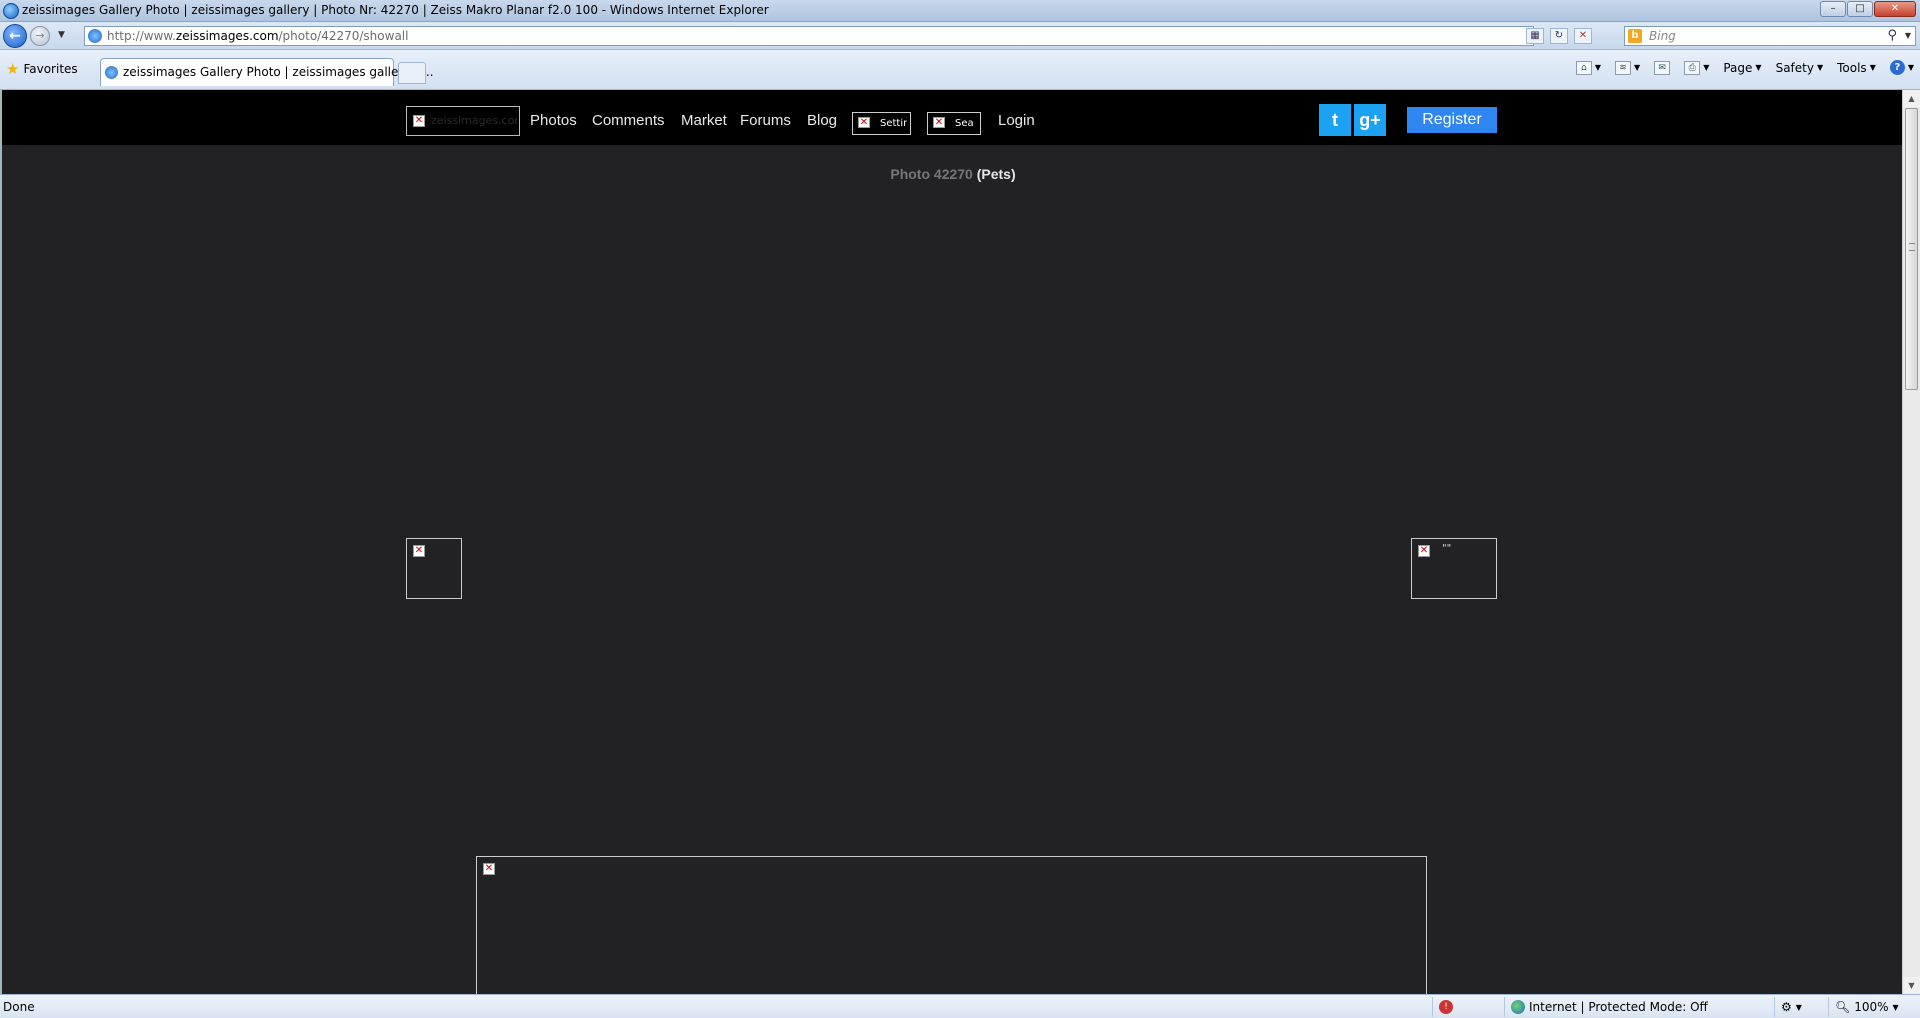 This screenshot has width=1920, height=1018. I want to click on favorites-label: Favorites, so click(50, 69).